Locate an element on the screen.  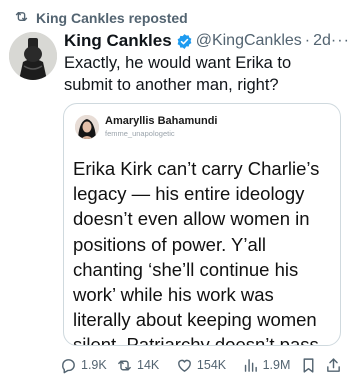
like-count: 154K is located at coordinates (211, 365).